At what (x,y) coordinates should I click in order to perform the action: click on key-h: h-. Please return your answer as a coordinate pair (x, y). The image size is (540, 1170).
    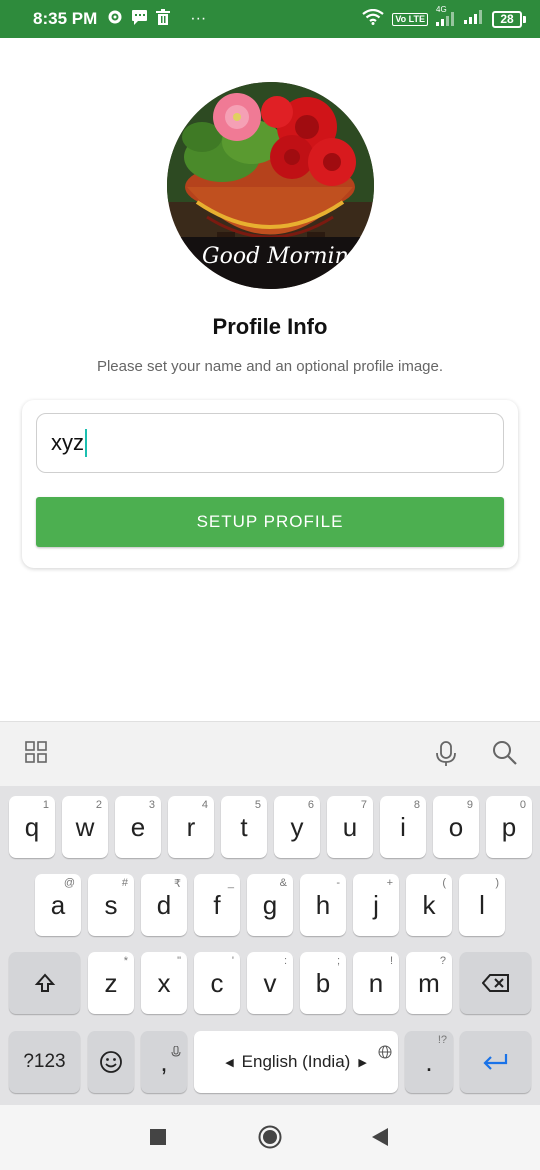
    Looking at the image, I should click on (323, 905).